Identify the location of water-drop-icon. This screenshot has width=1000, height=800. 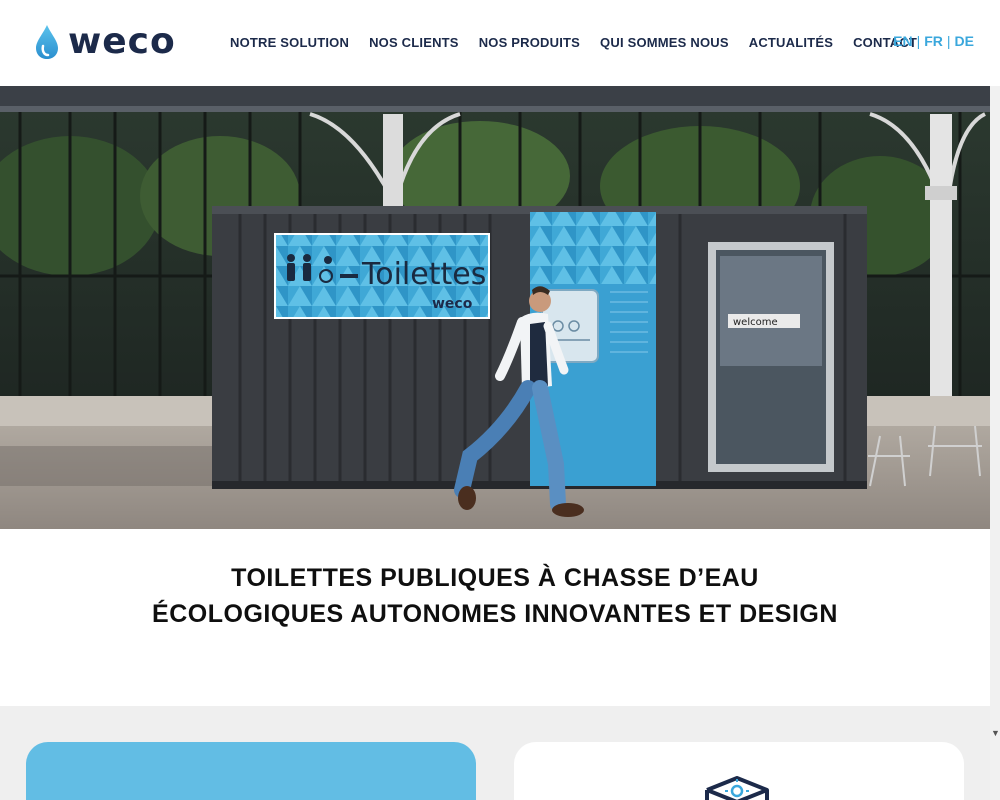
(47, 42).